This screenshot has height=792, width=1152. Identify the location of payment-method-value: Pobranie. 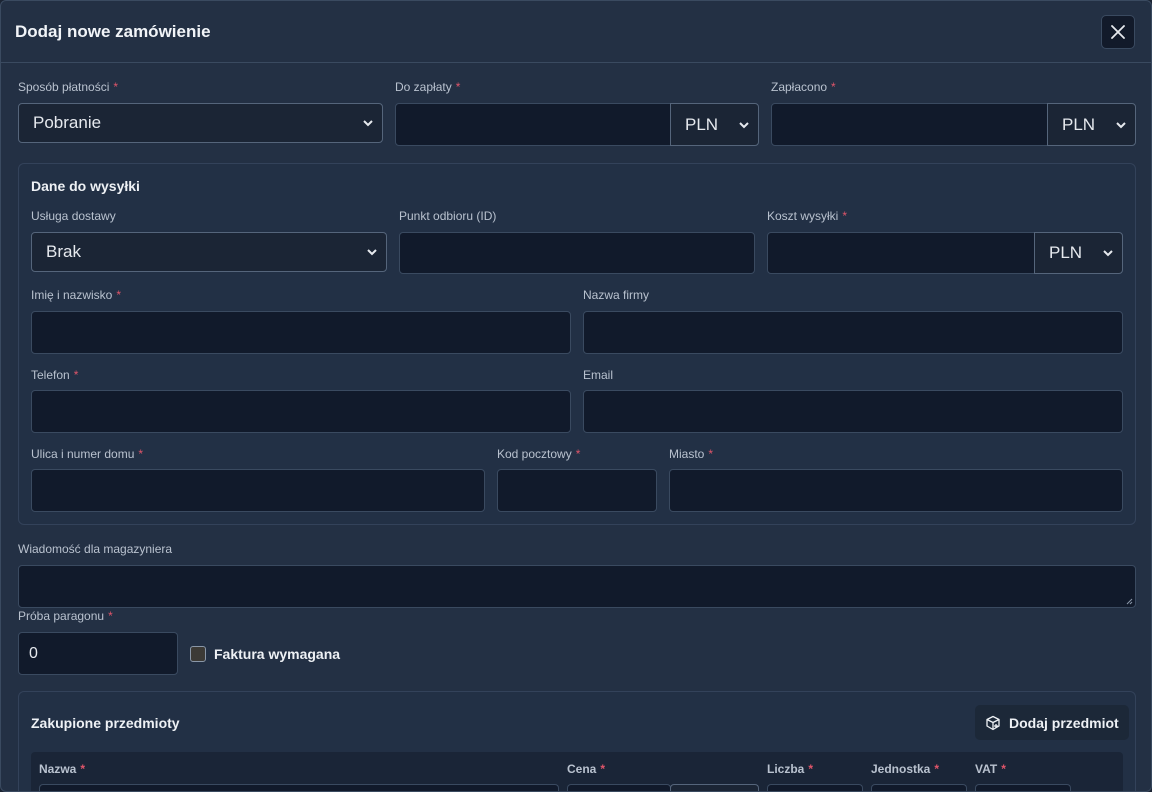
(67, 122).